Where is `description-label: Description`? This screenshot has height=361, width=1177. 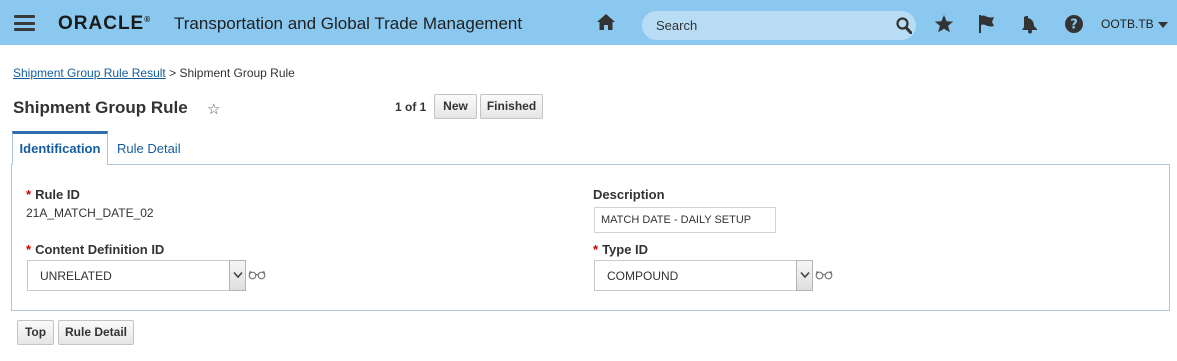
description-label: Description is located at coordinates (629, 194).